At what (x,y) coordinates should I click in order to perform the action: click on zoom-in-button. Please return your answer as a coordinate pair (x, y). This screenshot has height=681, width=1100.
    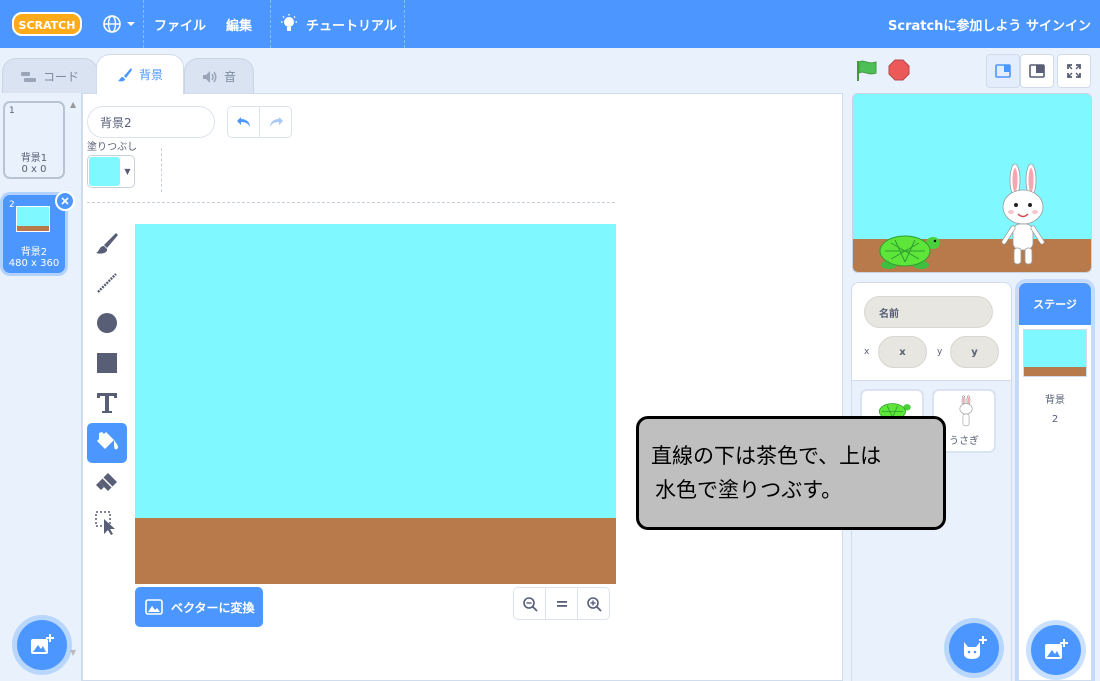
    Looking at the image, I should click on (593, 603).